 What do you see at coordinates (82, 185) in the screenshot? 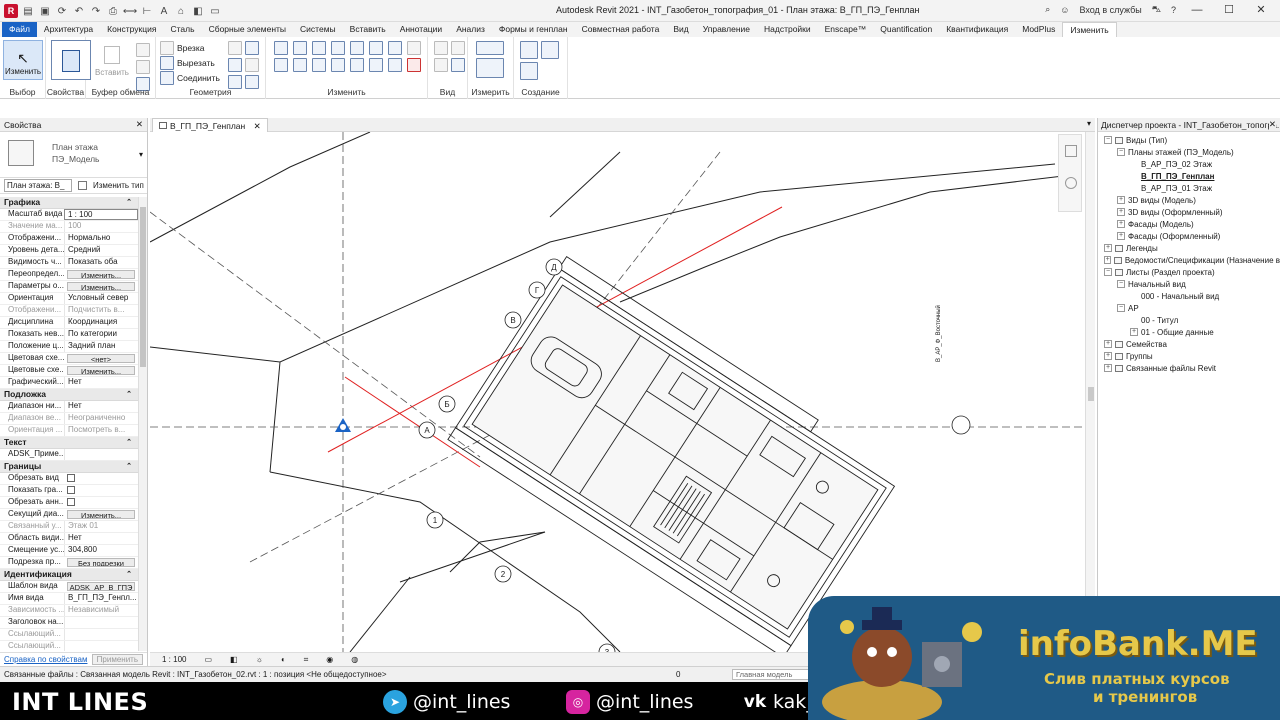
I see `edit-type-icon` at bounding box center [82, 185].